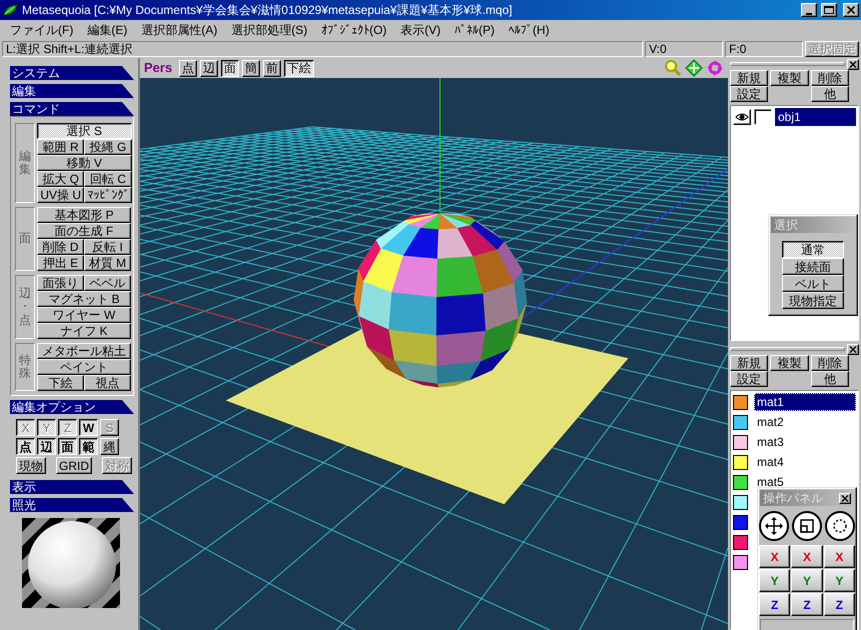 The image size is (861, 630). I want to click on lock-toggle, so click(763, 117).